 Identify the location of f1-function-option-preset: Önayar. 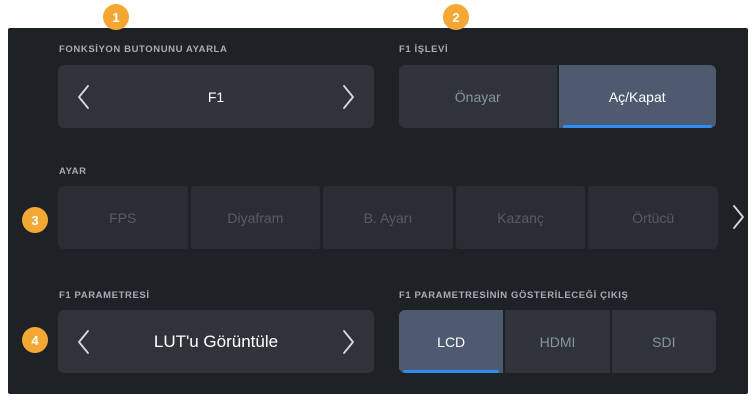
(478, 96).